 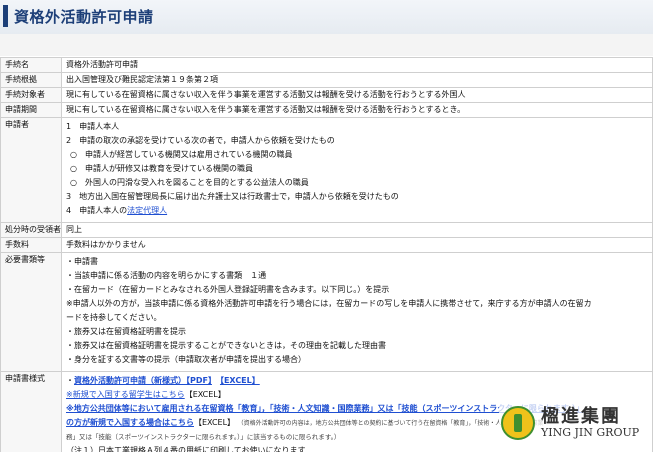 I want to click on watermark-logo: 楹進集團 YING JIN GROUP, so click(x=574, y=422).